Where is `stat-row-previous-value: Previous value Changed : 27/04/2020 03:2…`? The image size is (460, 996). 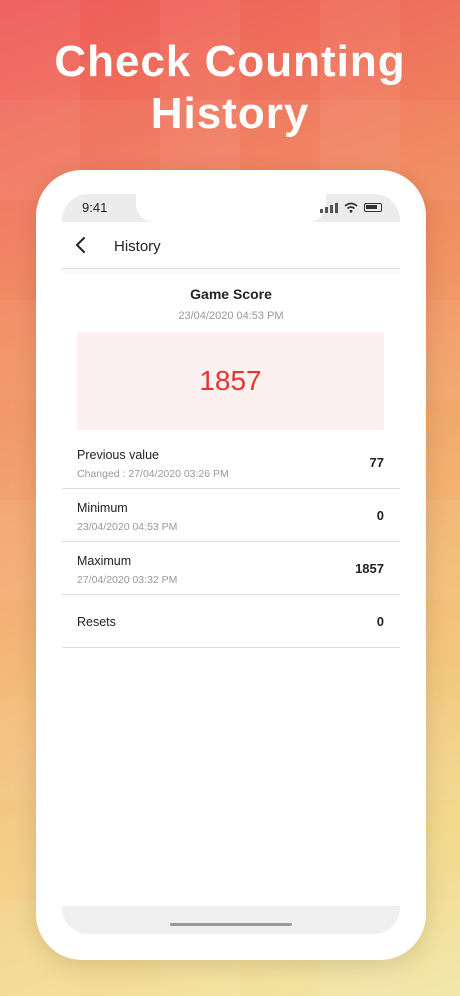
stat-row-previous-value: Previous value Changed : 27/04/2020 03:2… is located at coordinates (231, 462).